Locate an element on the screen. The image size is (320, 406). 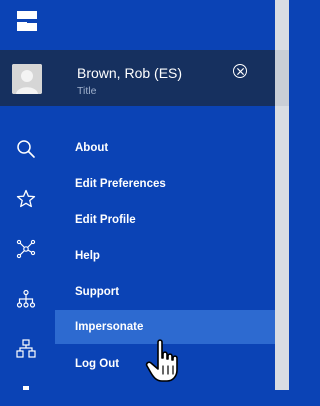
user-header: Brown, Rob (ES) Title is located at coordinates (137, 78).